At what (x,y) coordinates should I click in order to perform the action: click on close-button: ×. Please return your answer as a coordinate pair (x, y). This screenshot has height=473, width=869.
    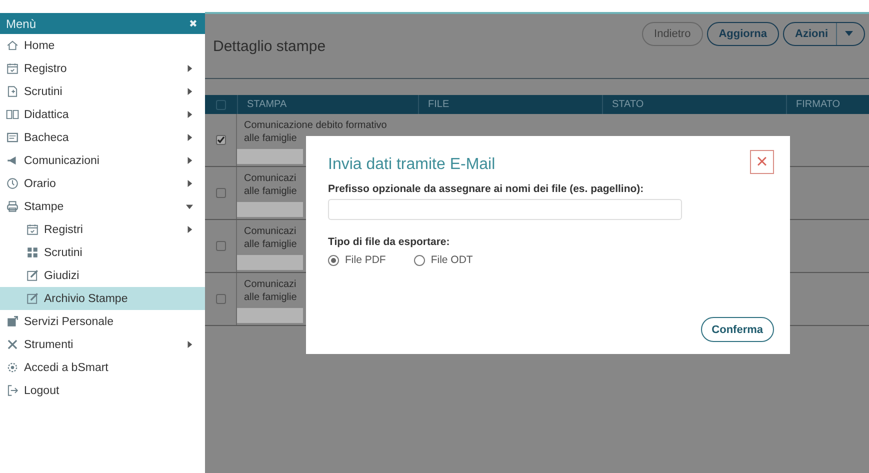
    Looking at the image, I should click on (762, 162).